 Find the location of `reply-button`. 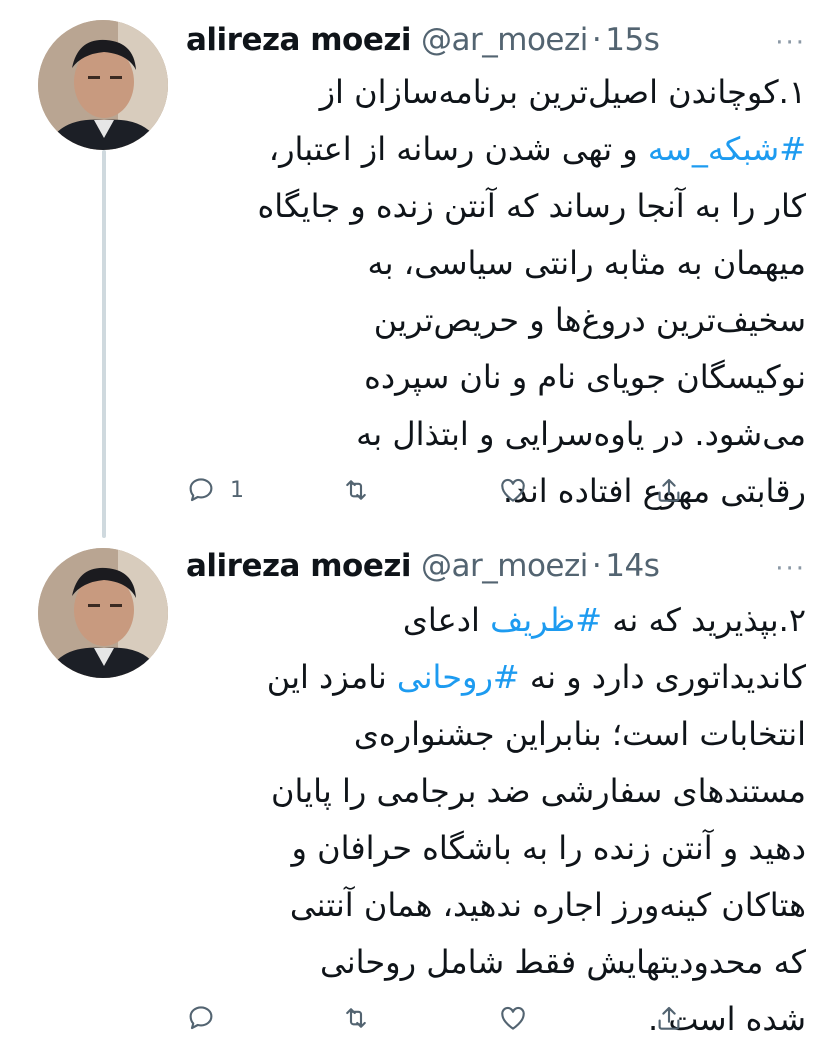

reply-button is located at coordinates (208, 1018).